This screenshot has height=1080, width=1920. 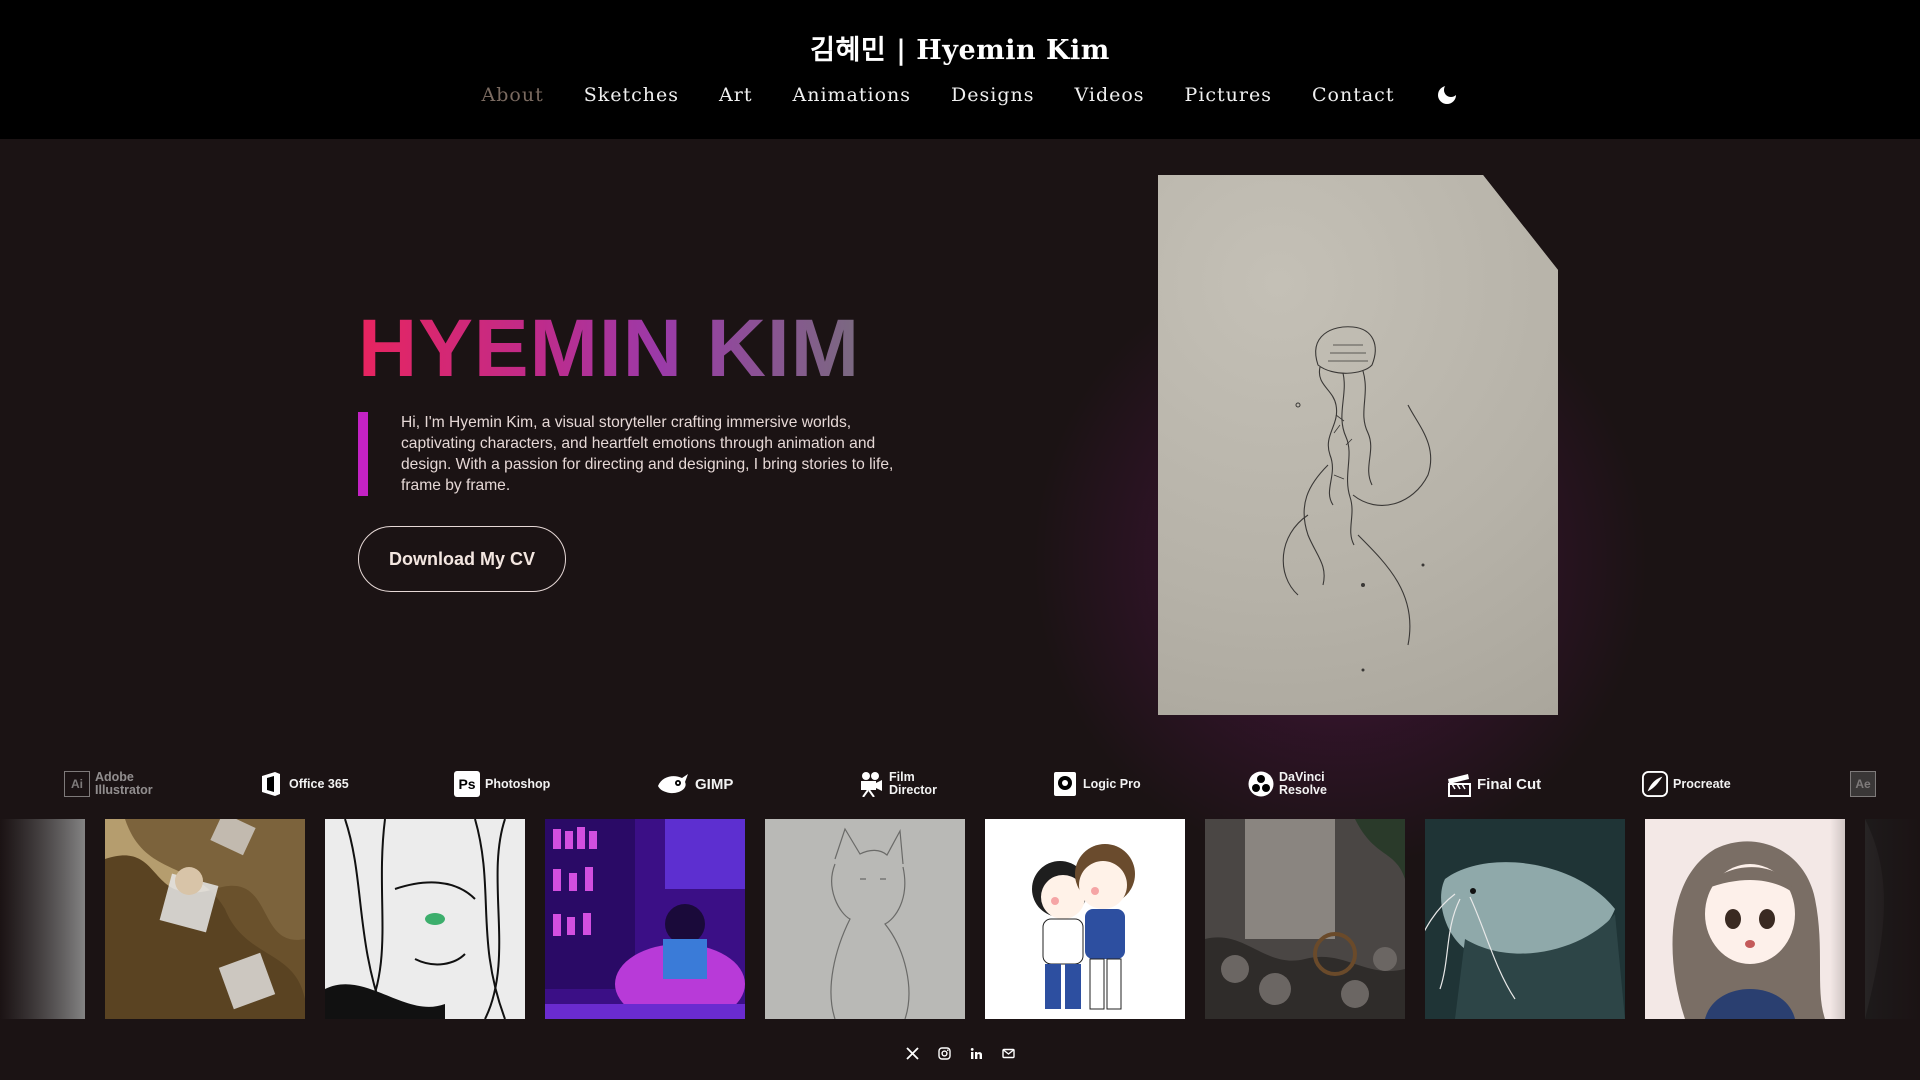 I want to click on tool-label: Film Director, so click(x=913, y=783).